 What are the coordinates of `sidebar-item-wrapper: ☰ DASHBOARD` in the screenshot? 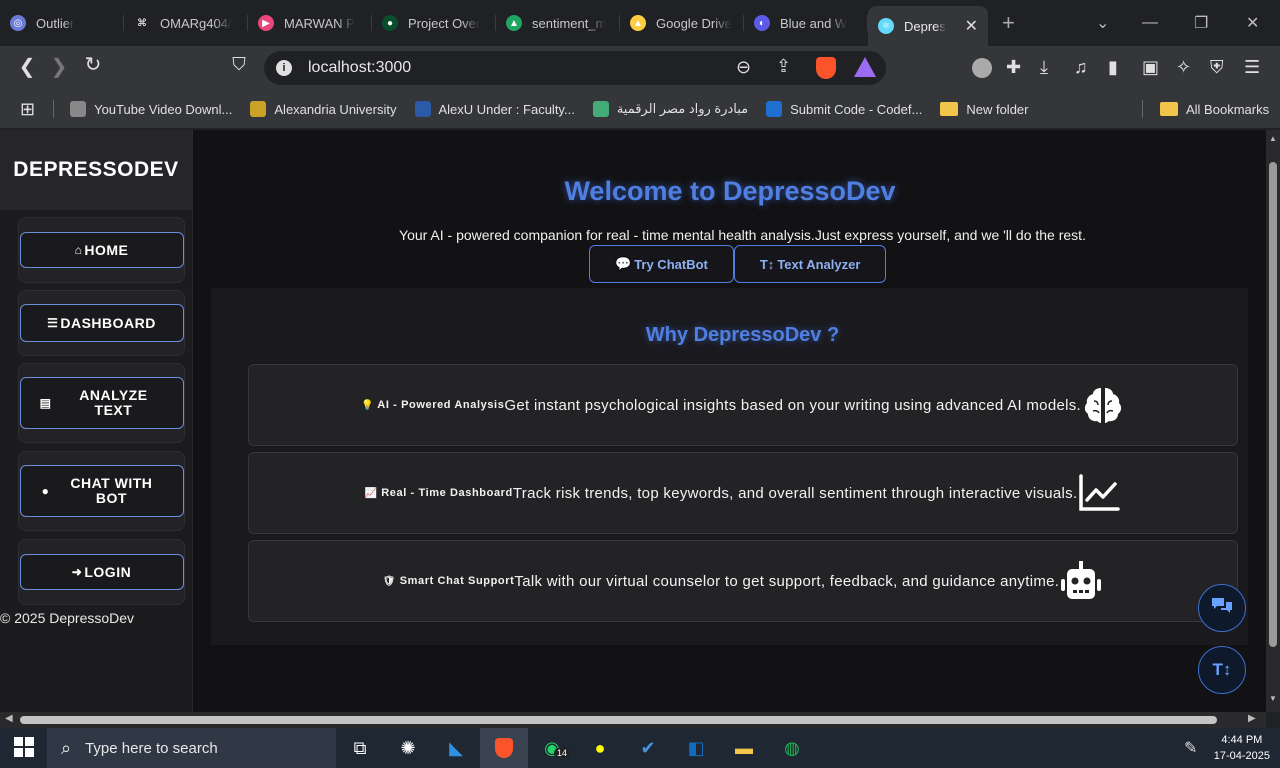 It's located at (101, 323).